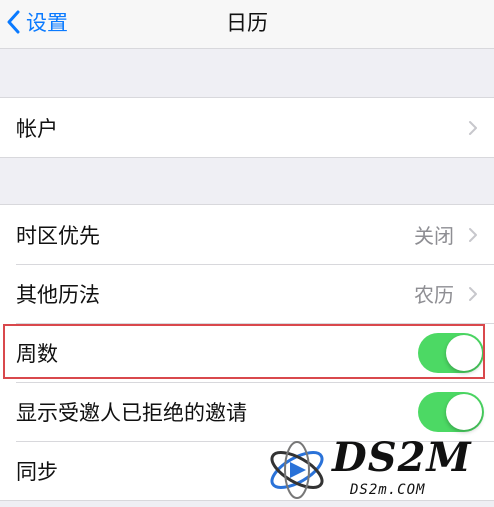 The height and width of the screenshot is (507, 494). What do you see at coordinates (434, 295) in the screenshot?
I see `alternate-calendars-value: 农历` at bounding box center [434, 295].